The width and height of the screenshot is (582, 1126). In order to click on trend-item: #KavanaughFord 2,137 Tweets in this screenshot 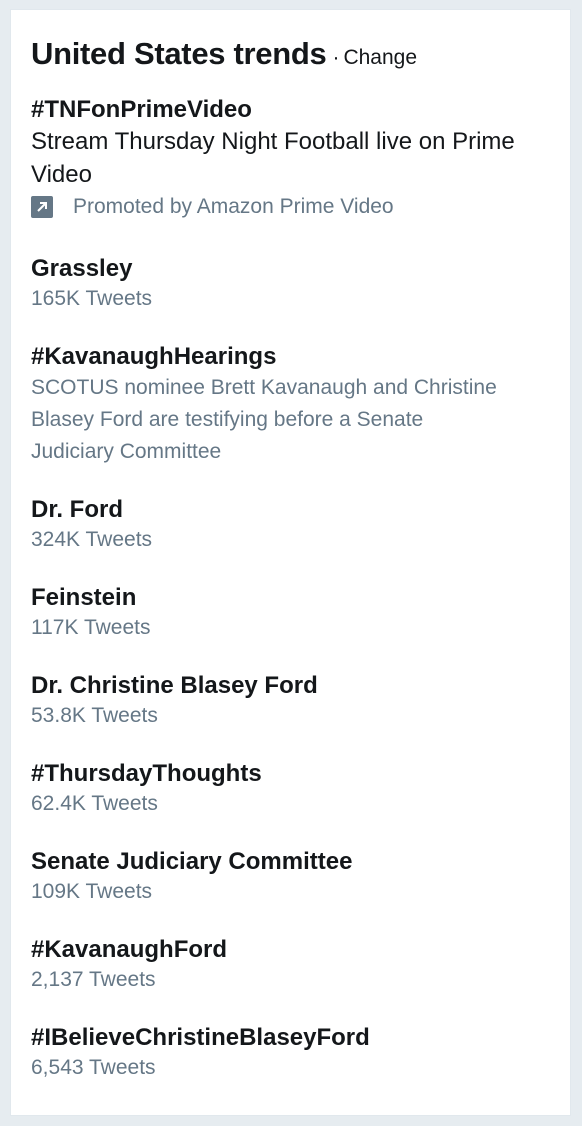, I will do `click(291, 965)`.